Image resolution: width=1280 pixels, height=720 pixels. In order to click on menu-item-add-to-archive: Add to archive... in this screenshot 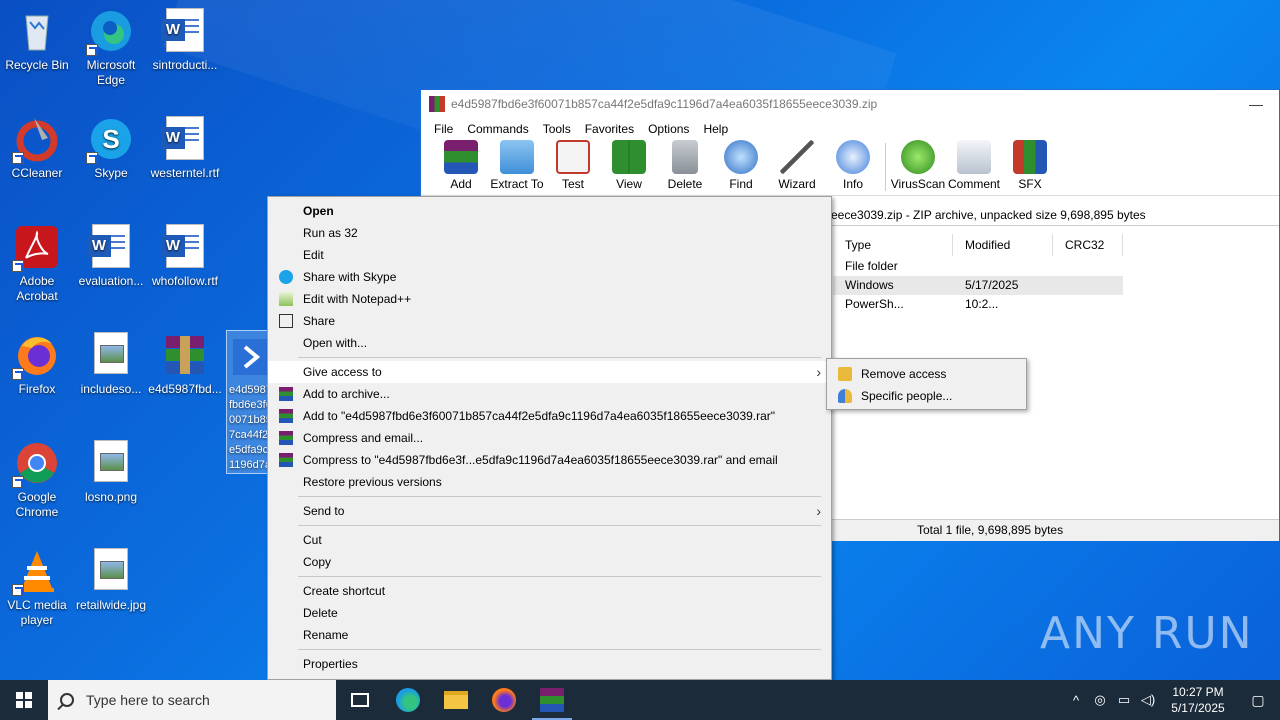, I will do `click(549, 394)`.